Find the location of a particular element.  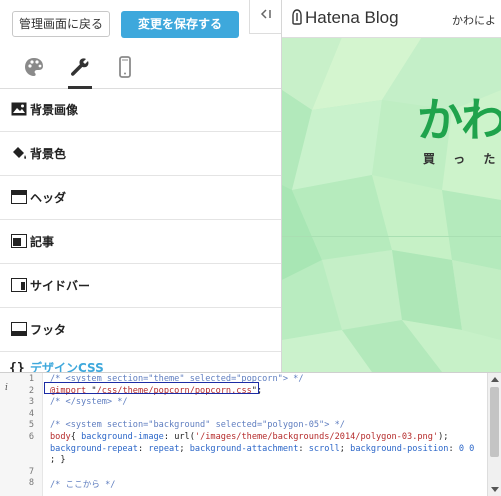

hatena-pen-icon is located at coordinates (297, 17).